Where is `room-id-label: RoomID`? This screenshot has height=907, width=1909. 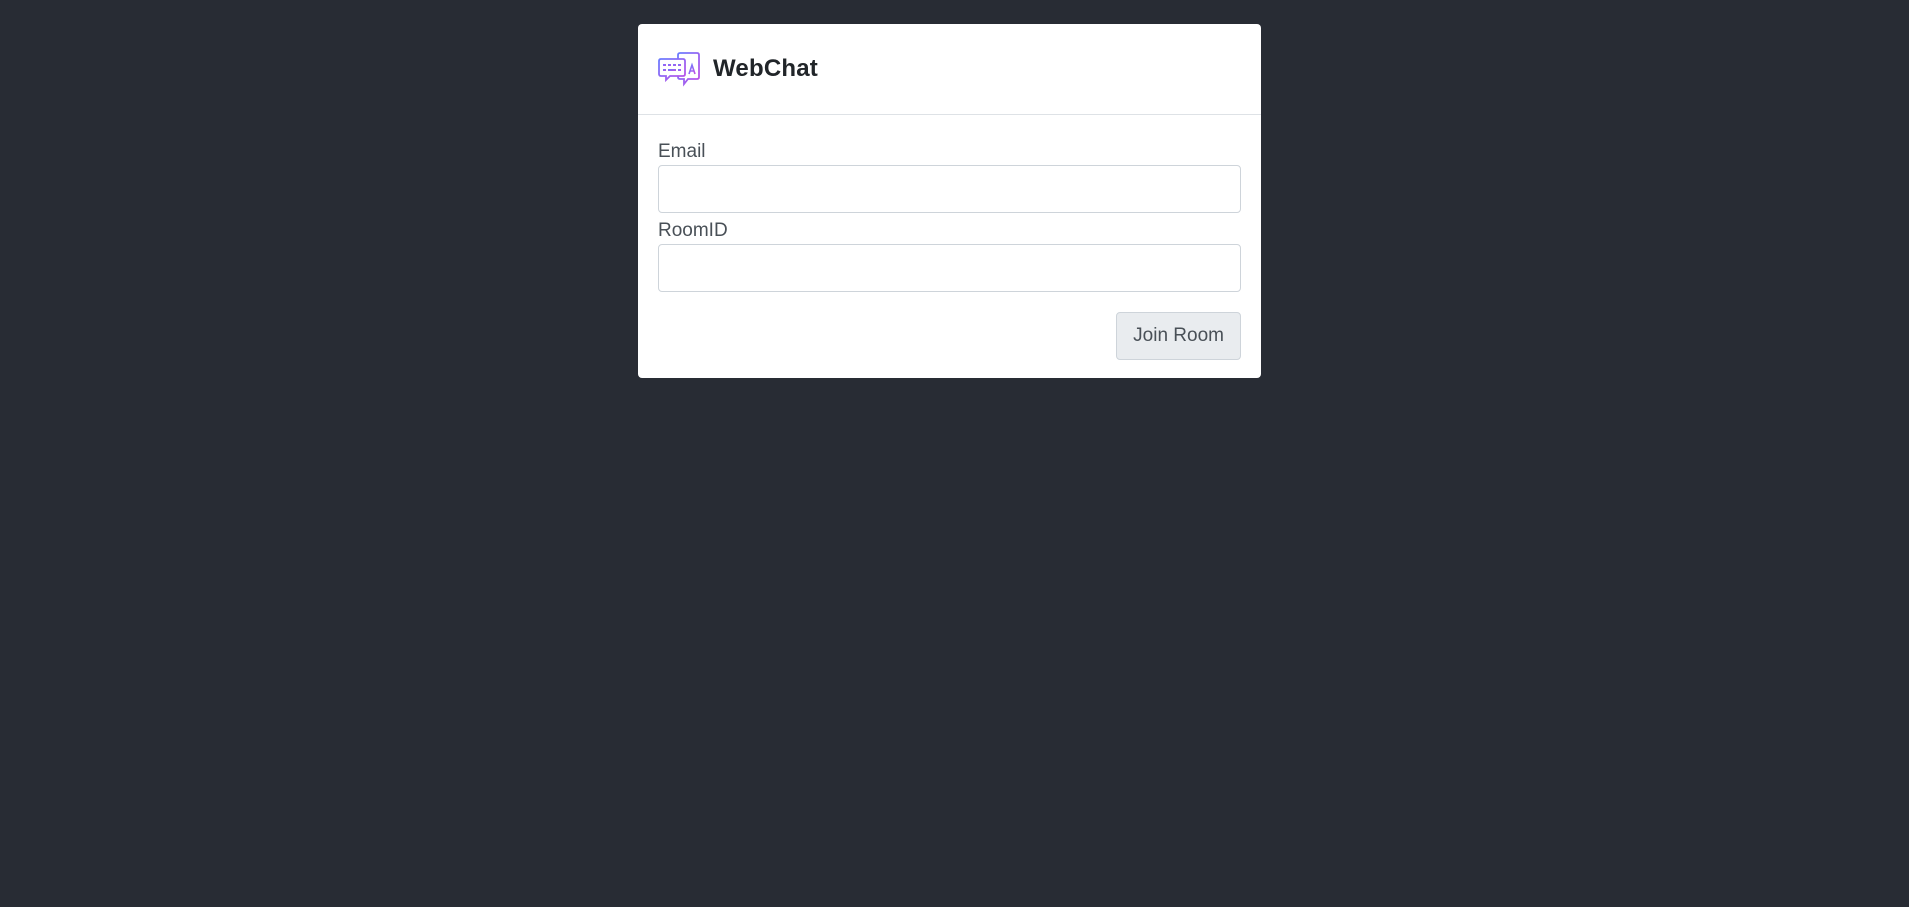
room-id-label: RoomID is located at coordinates (693, 230).